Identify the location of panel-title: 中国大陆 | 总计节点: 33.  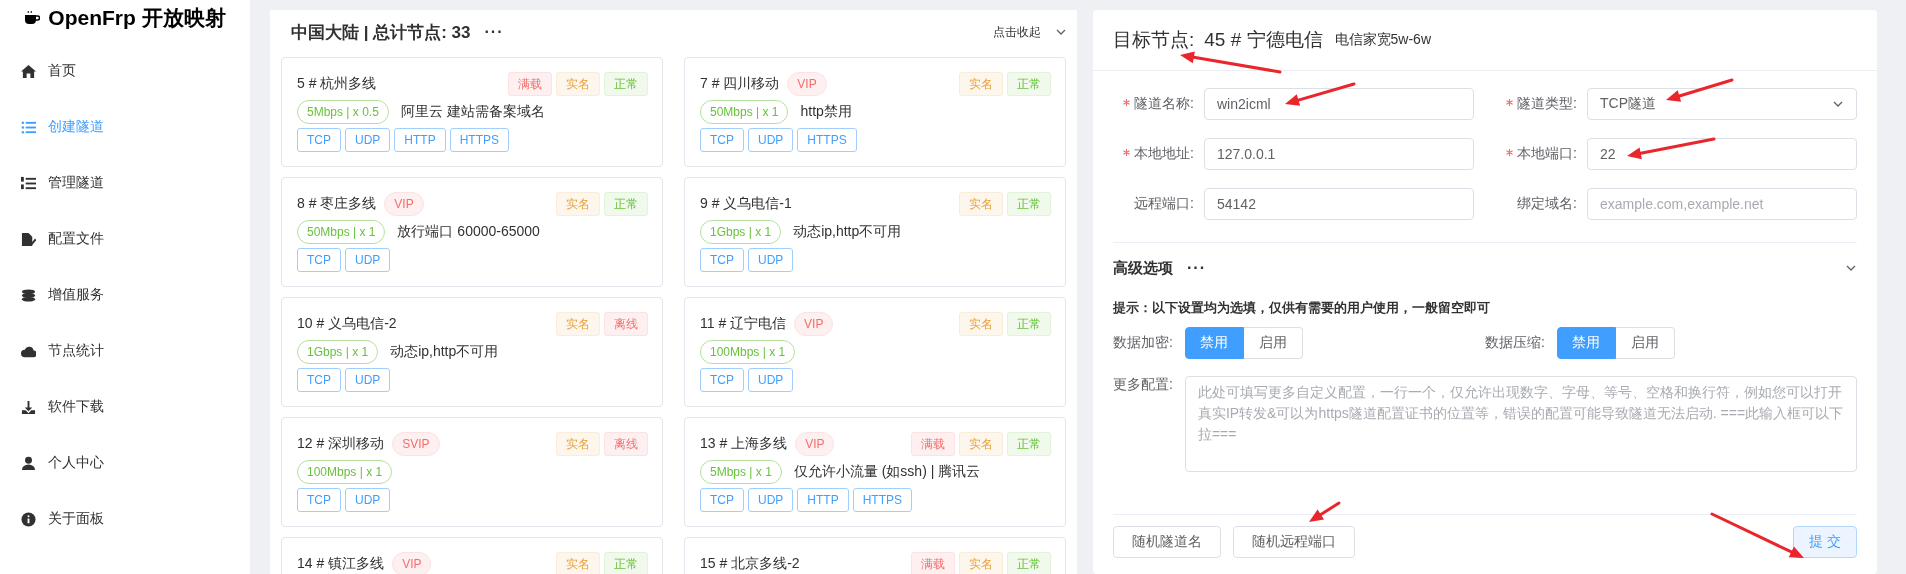
(381, 32).